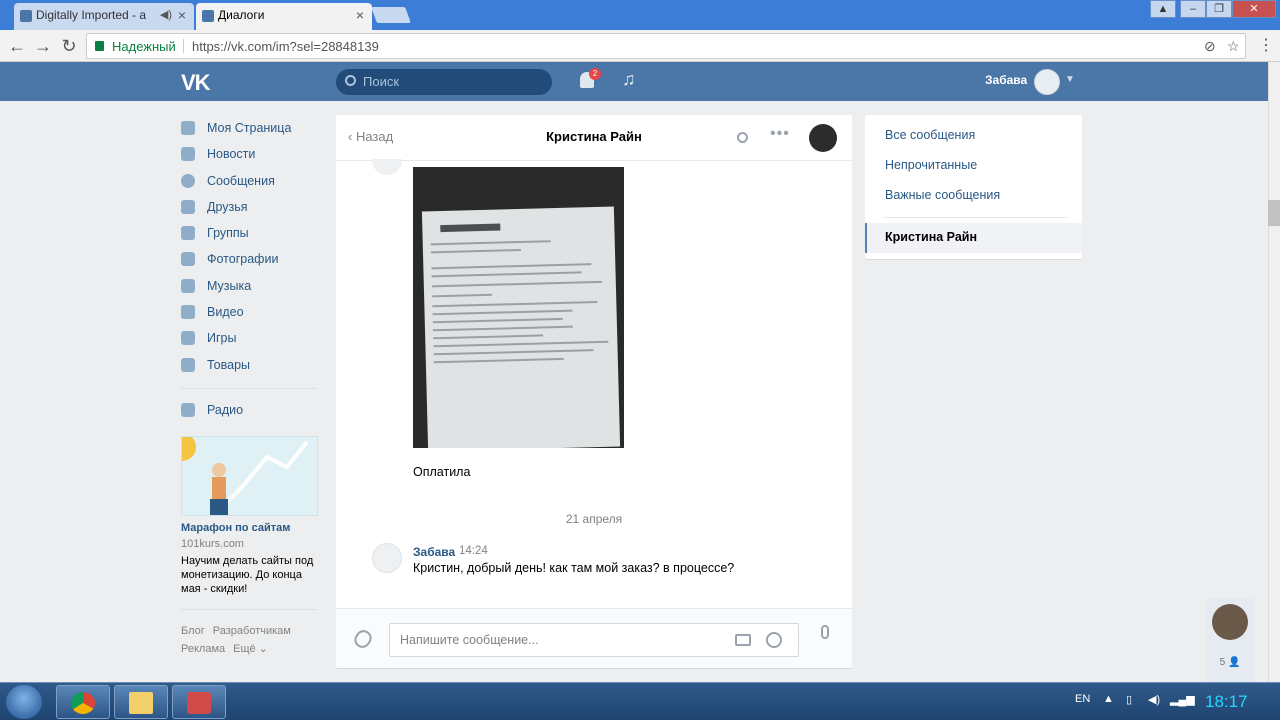 The width and height of the screenshot is (1280, 720). I want to click on ad-domain: 101kurs.com, so click(212, 544).